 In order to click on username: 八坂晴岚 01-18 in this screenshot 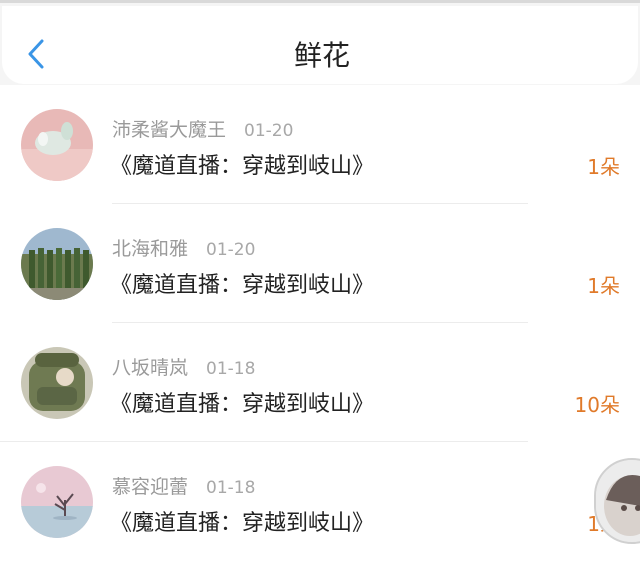, I will do `click(184, 368)`.